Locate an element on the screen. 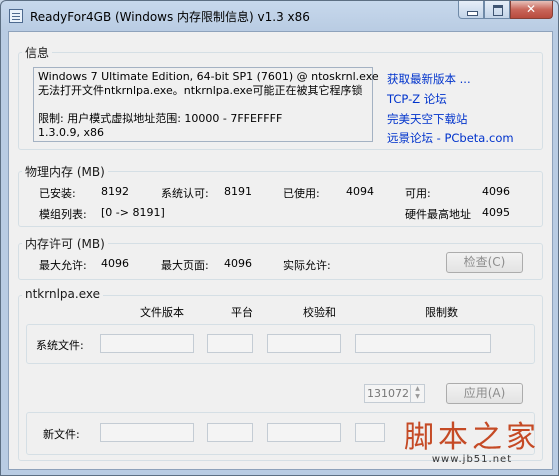 The width and height of the screenshot is (559, 476). minimize-button is located at coordinates (471, 10).